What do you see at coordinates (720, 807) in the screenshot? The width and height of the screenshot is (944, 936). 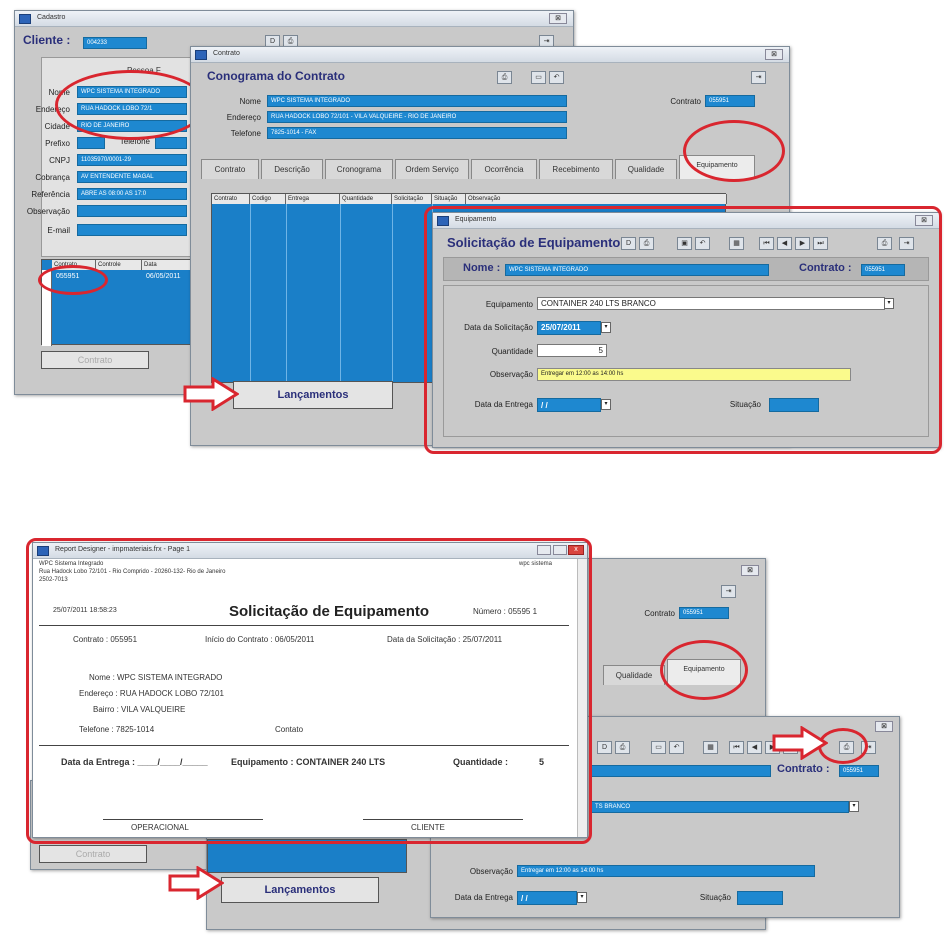 I see `equipamento-select: TS BRANCO` at bounding box center [720, 807].